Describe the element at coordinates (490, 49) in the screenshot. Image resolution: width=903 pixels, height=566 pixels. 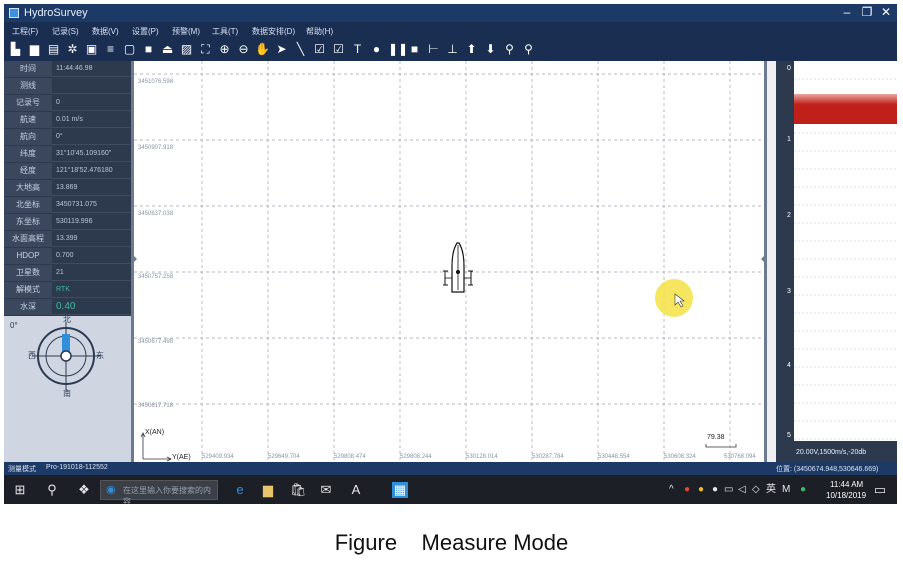
I see `arrow-down-icon: ⬇` at that location.